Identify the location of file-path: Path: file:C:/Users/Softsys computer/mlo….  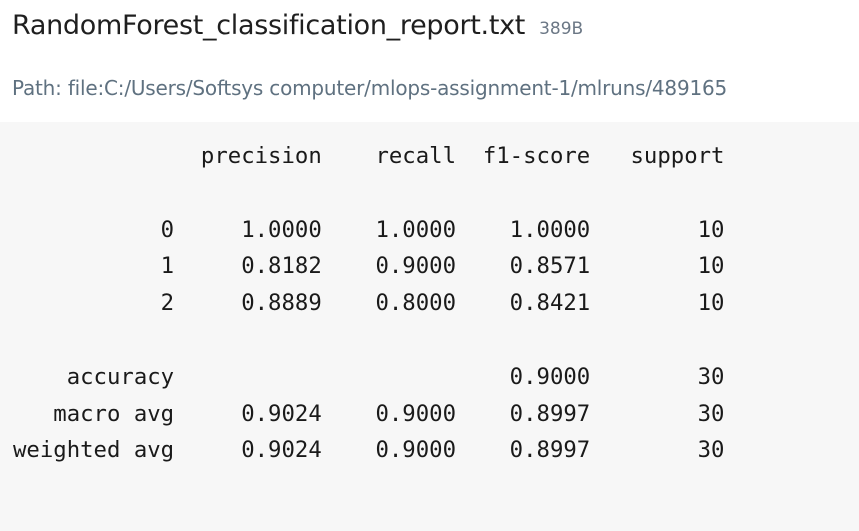
(370, 88).